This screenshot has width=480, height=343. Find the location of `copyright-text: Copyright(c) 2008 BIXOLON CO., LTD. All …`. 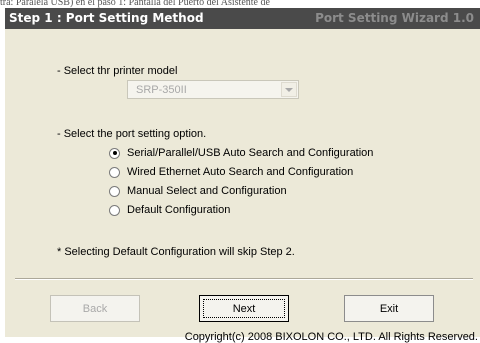

copyright-text: Copyright(c) 2008 BIXOLON CO., LTD. All … is located at coordinates (331, 337).